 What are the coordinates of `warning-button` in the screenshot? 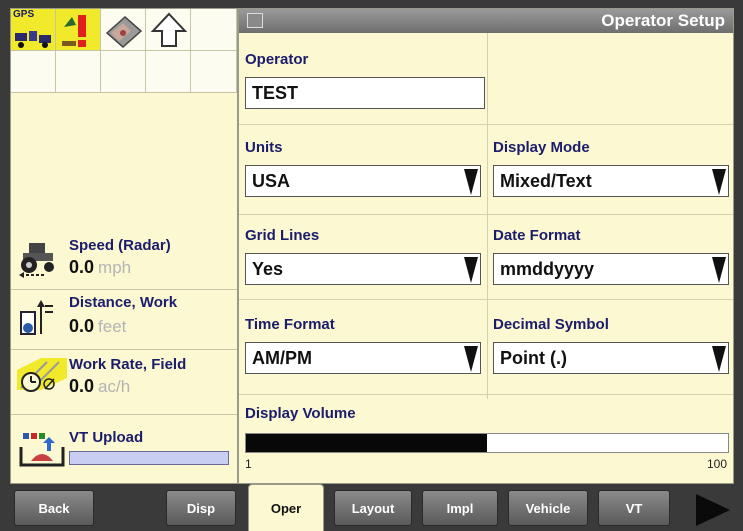 It's located at (78, 30).